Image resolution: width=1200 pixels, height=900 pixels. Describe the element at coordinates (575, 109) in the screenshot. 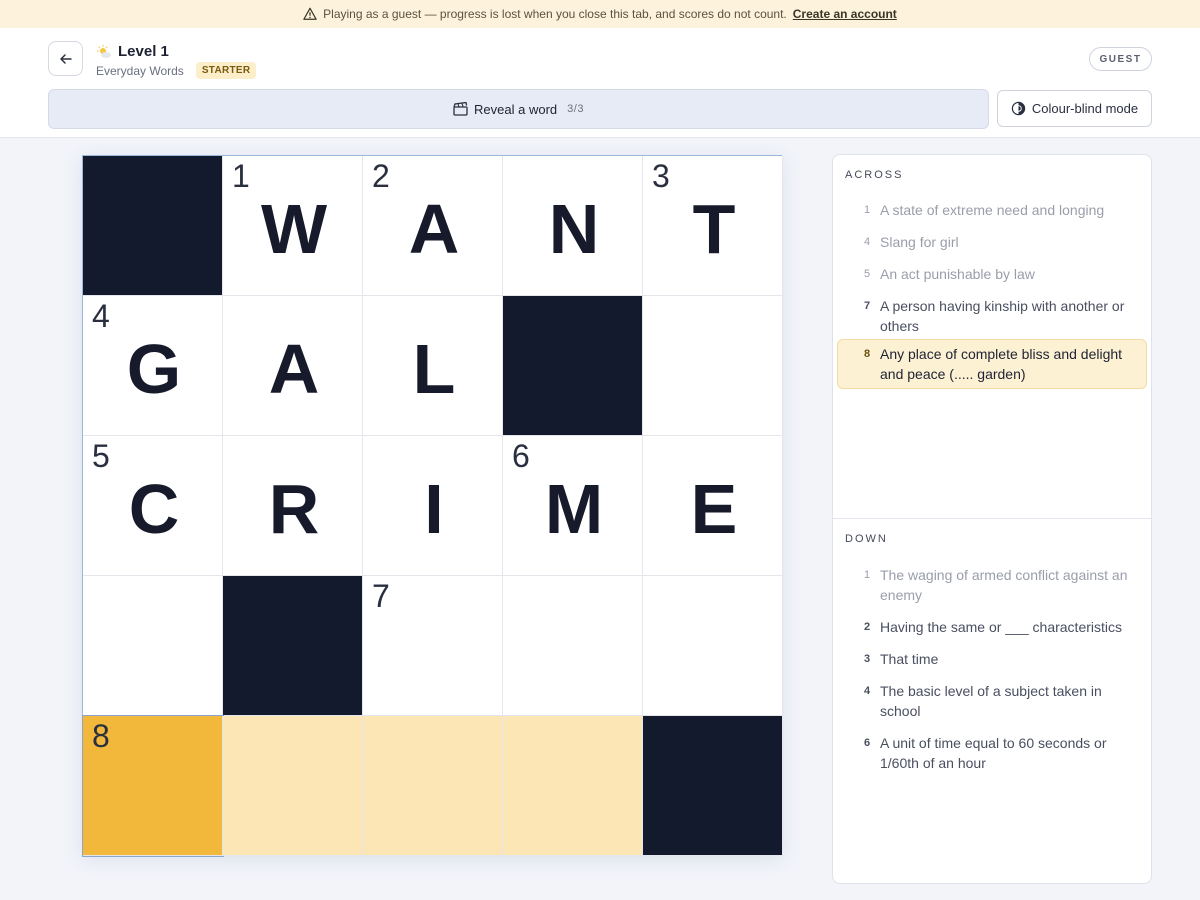

I see `reveal-count: 3/3` at that location.